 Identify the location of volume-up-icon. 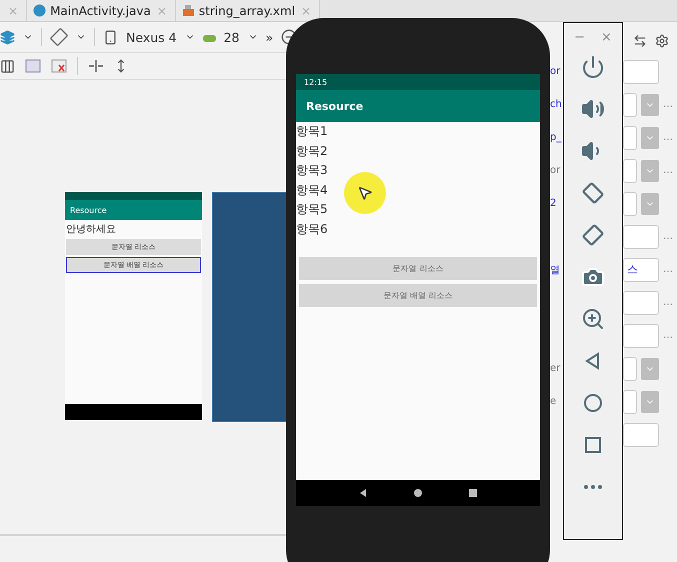
(593, 109).